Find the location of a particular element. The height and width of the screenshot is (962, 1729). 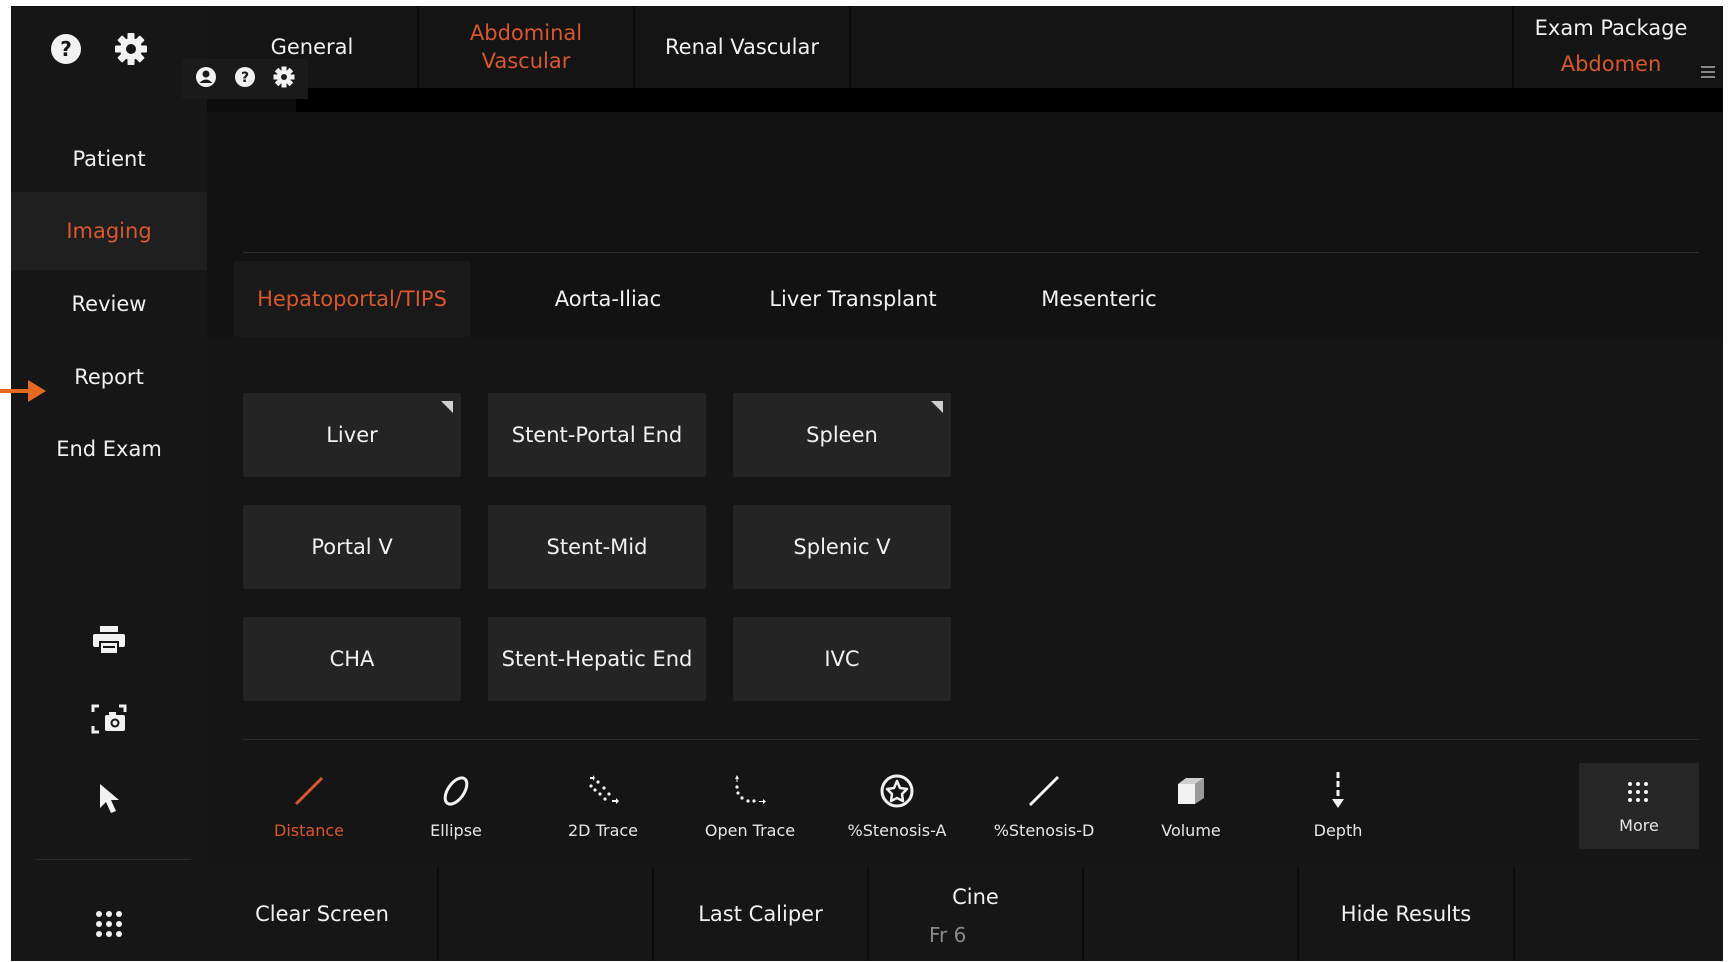

subtab-hepatoportal-tips: Hepatoportal/TIPS is located at coordinates (352, 299).